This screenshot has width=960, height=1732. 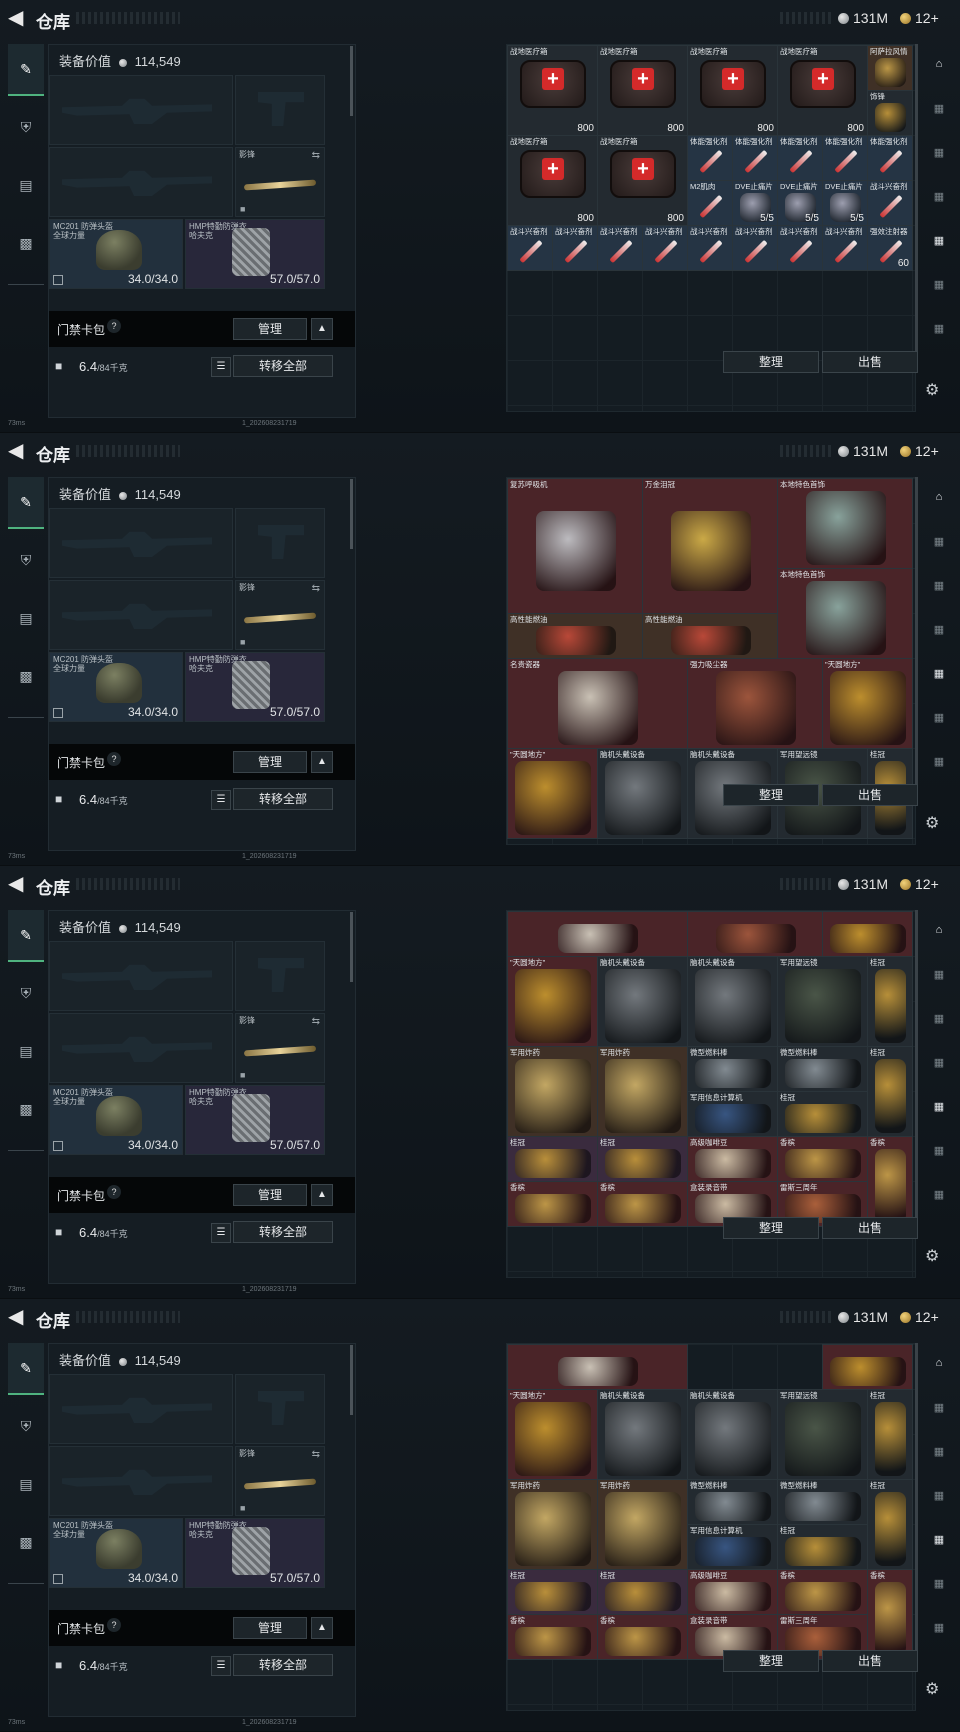 What do you see at coordinates (255, 1553) in the screenshot?
I see `vest-slot: HMP特勤防弹衣 哈夫克 57.0/57.0` at bounding box center [255, 1553].